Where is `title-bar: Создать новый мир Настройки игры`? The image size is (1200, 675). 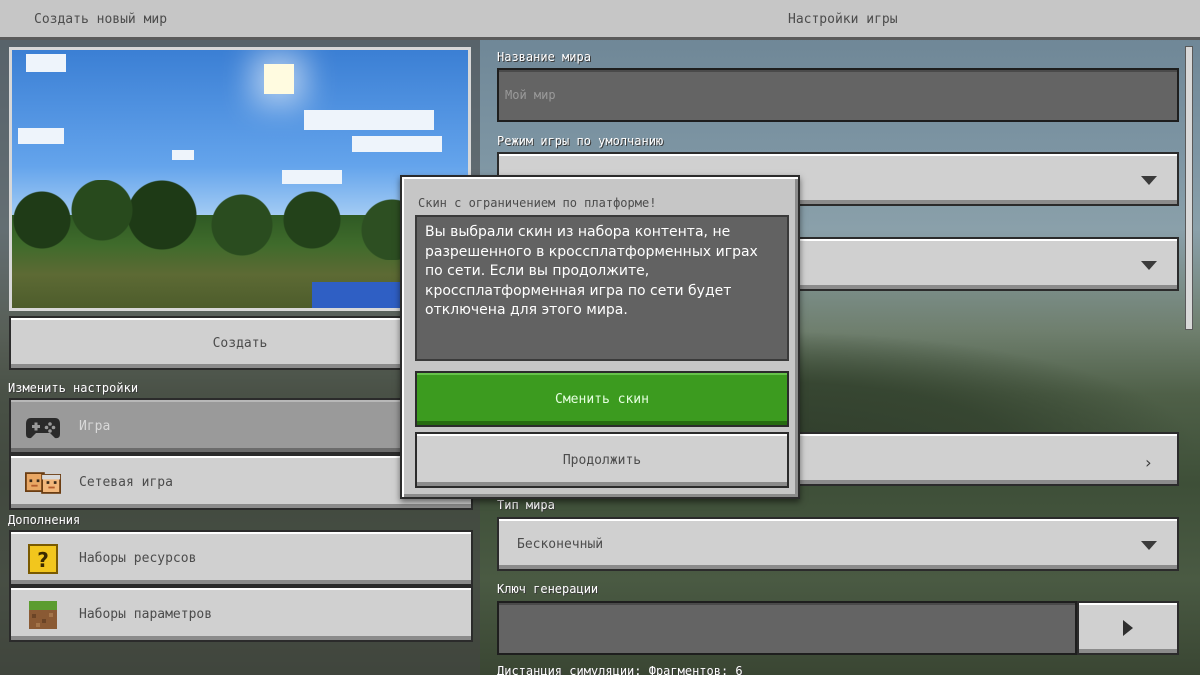 title-bar: Создать новый мир Настройки игры is located at coordinates (600, 20).